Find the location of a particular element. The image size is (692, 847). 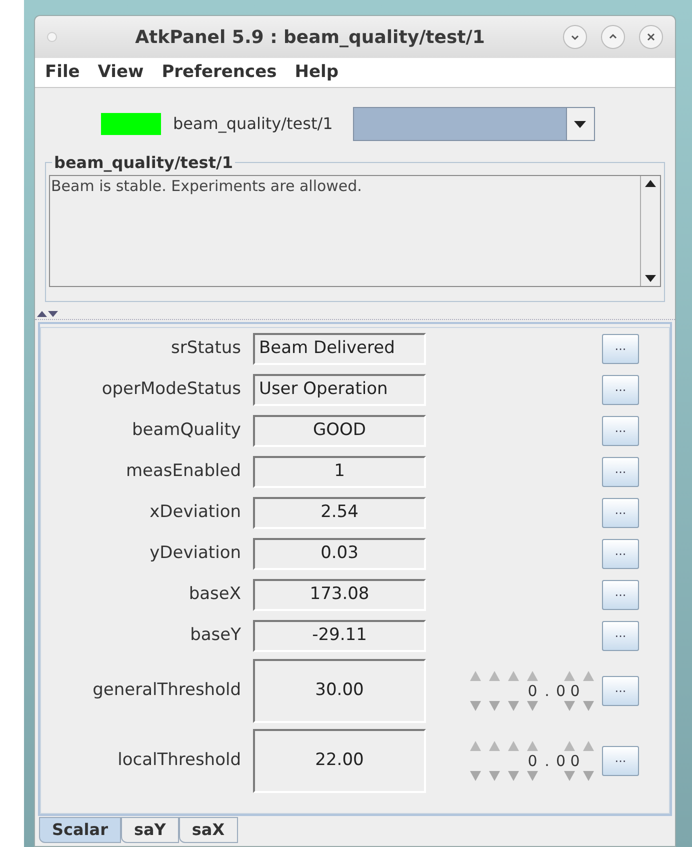

tab: saY is located at coordinates (149, 830).